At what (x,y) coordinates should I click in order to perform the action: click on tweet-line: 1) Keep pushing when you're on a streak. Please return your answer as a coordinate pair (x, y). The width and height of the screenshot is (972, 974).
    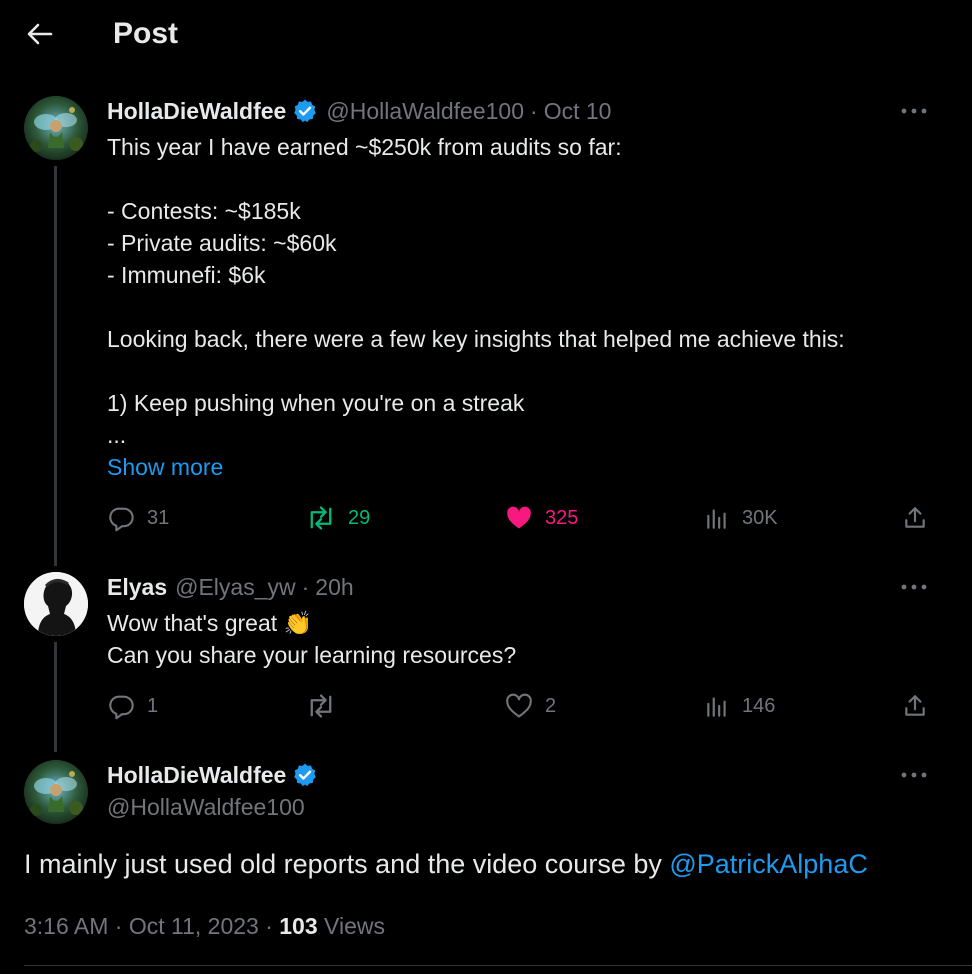
    Looking at the image, I should click on (316, 403).